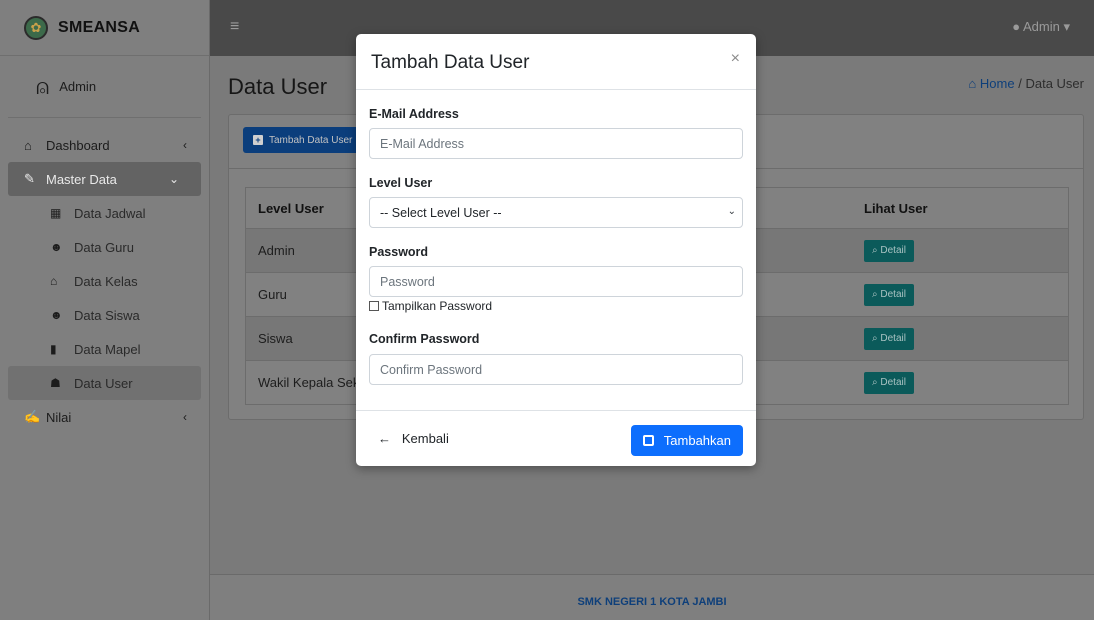 The width and height of the screenshot is (1094, 620). What do you see at coordinates (896, 208) in the screenshot?
I see `column-header-lihat: Lihat User` at bounding box center [896, 208].